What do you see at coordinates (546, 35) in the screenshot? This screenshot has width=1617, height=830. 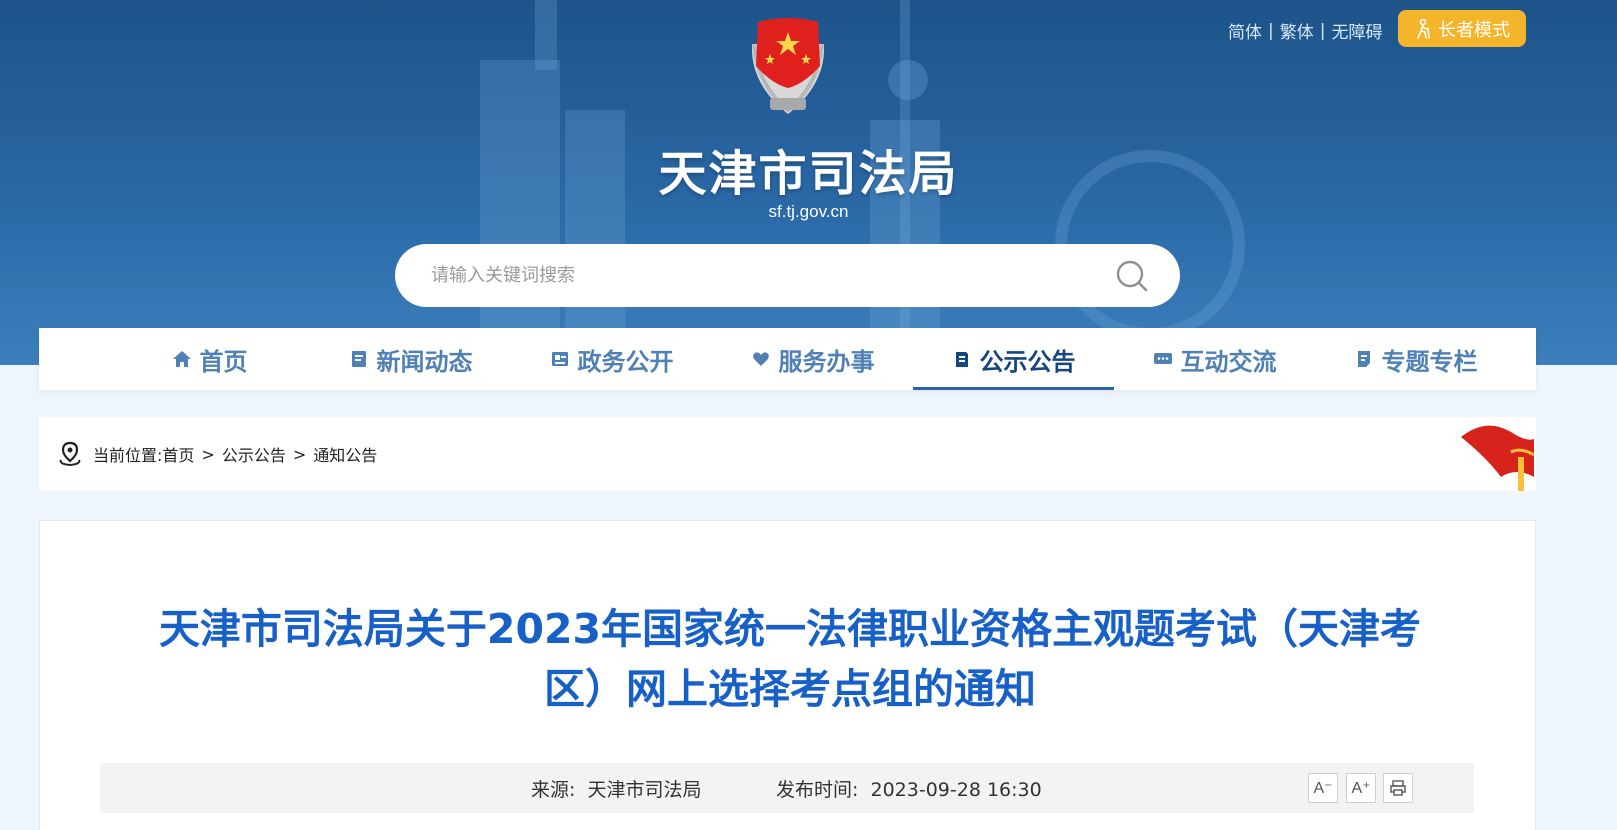 I see `building-silhouette` at bounding box center [546, 35].